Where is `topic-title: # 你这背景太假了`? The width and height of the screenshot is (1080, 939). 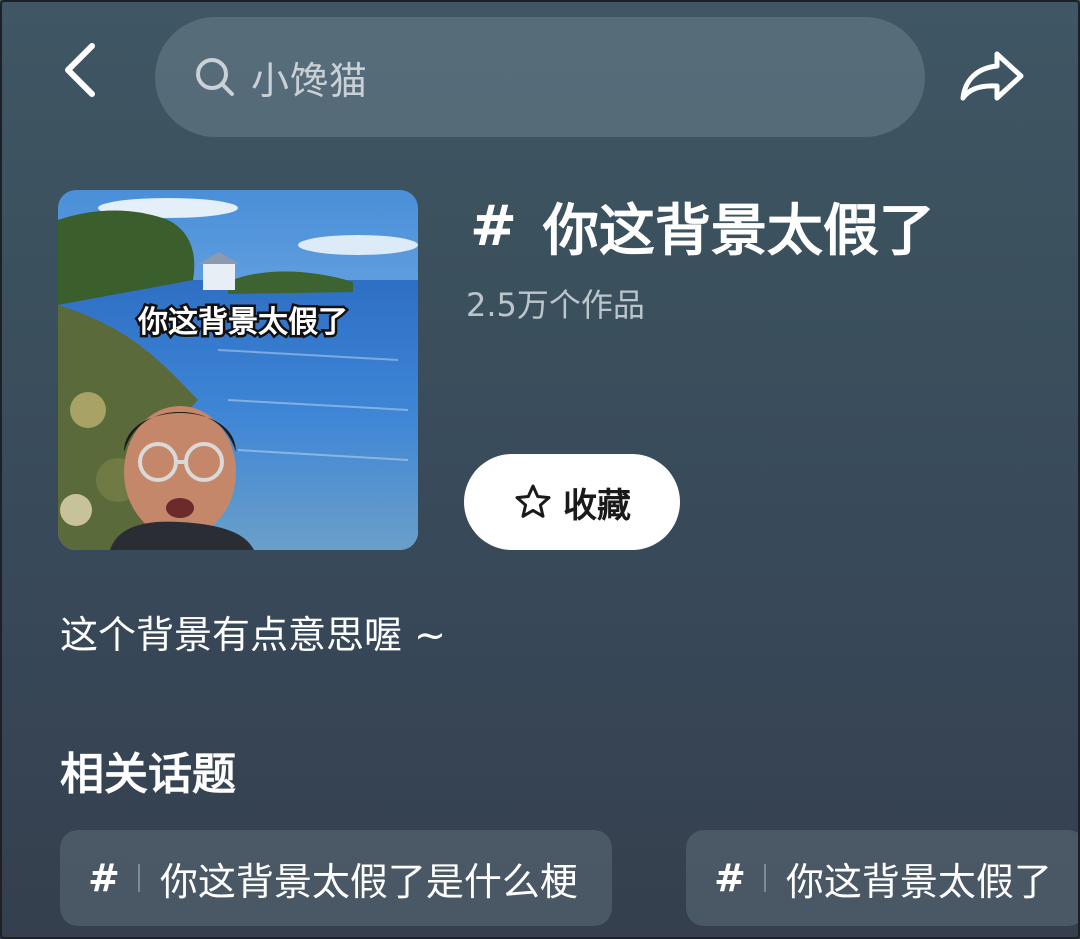
topic-title: # 你这背景太假了 is located at coordinates (702, 227).